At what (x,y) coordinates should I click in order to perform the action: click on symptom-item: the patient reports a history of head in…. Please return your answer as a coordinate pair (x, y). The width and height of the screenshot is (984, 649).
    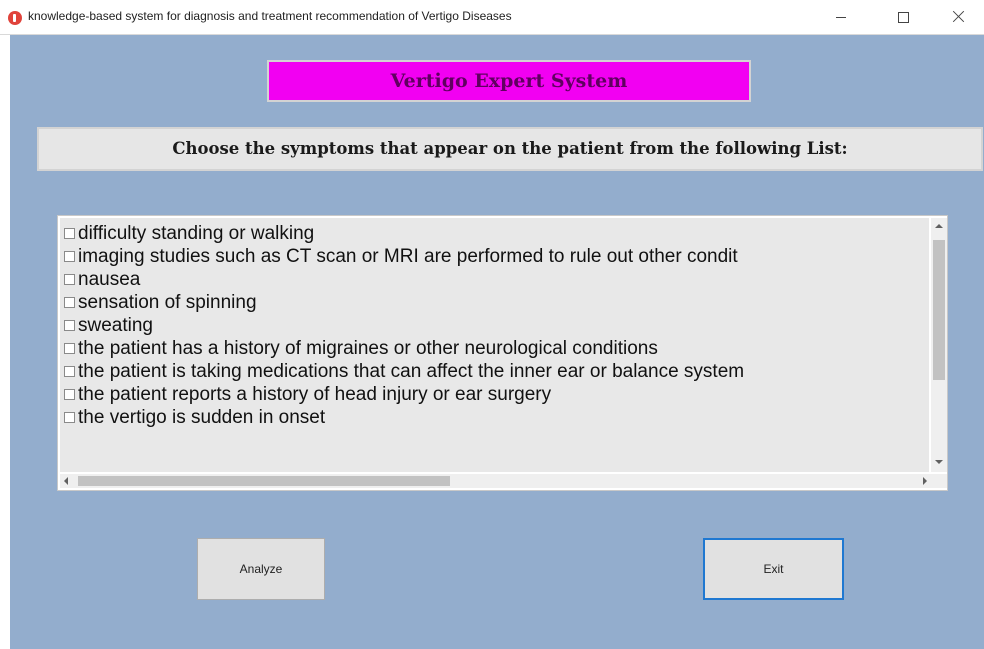
    Looking at the image, I should click on (496, 394).